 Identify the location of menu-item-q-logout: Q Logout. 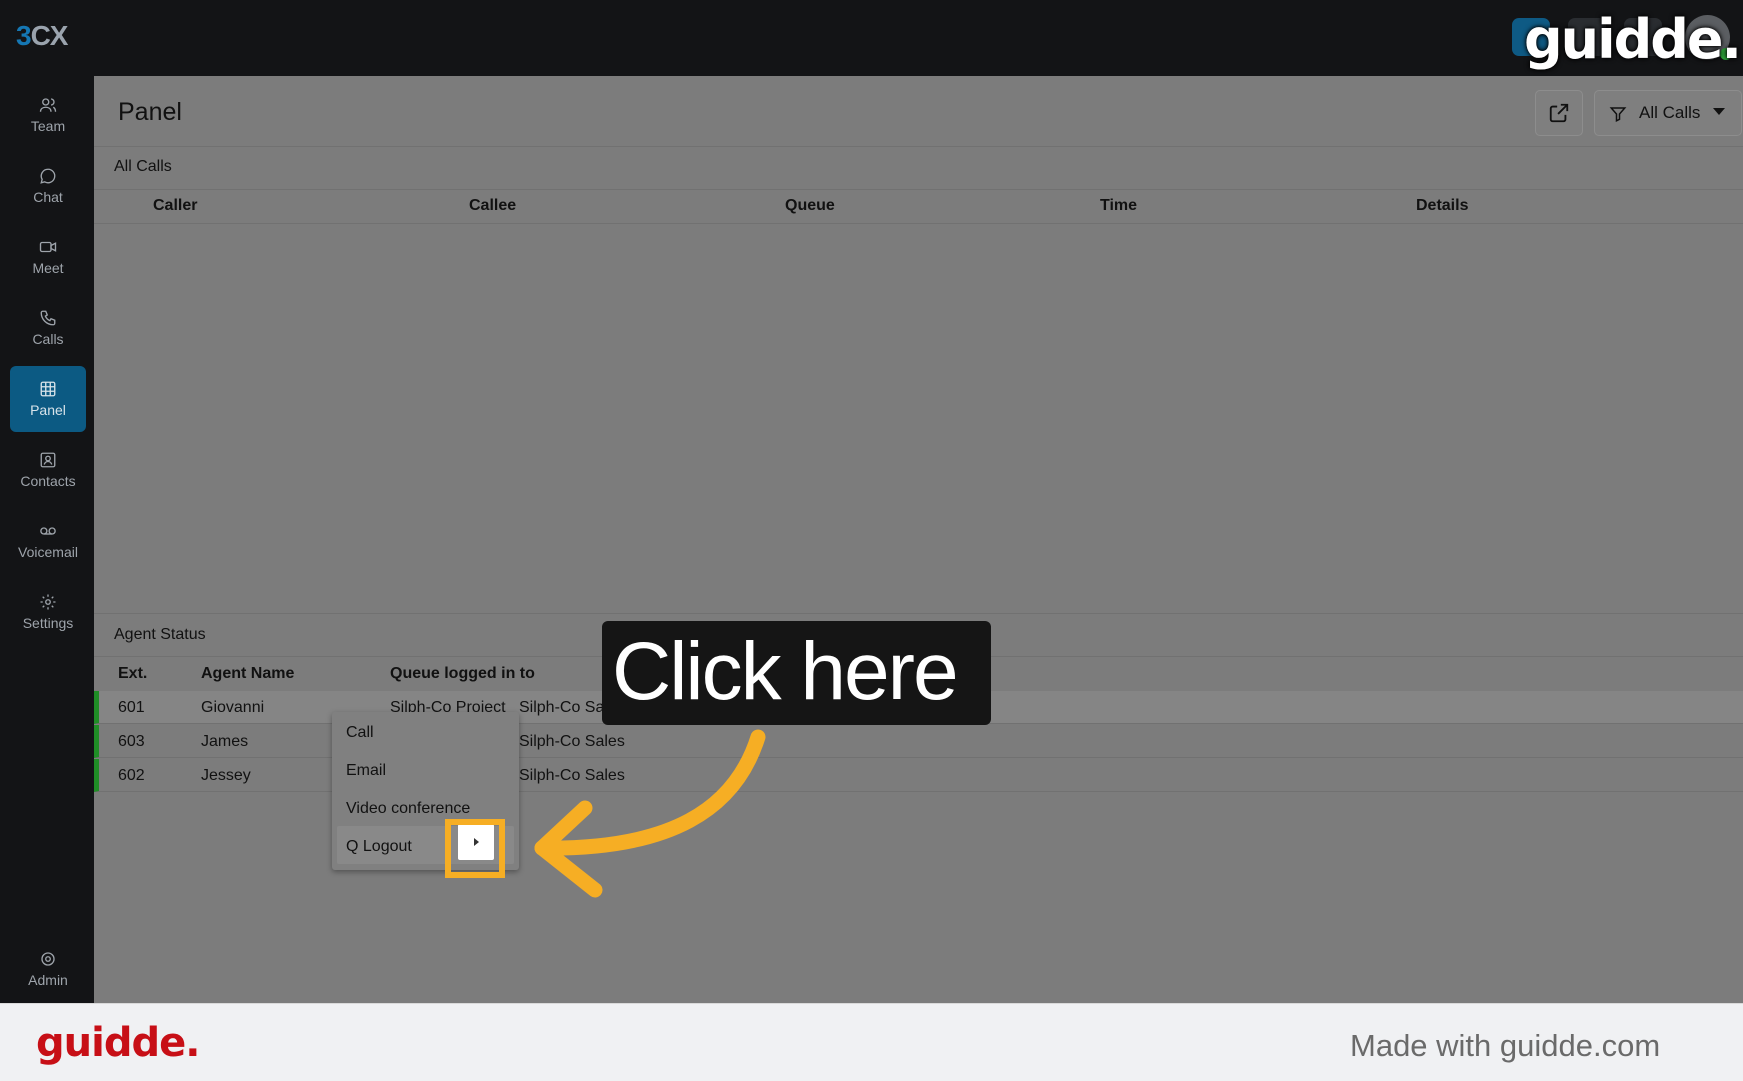
(379, 847).